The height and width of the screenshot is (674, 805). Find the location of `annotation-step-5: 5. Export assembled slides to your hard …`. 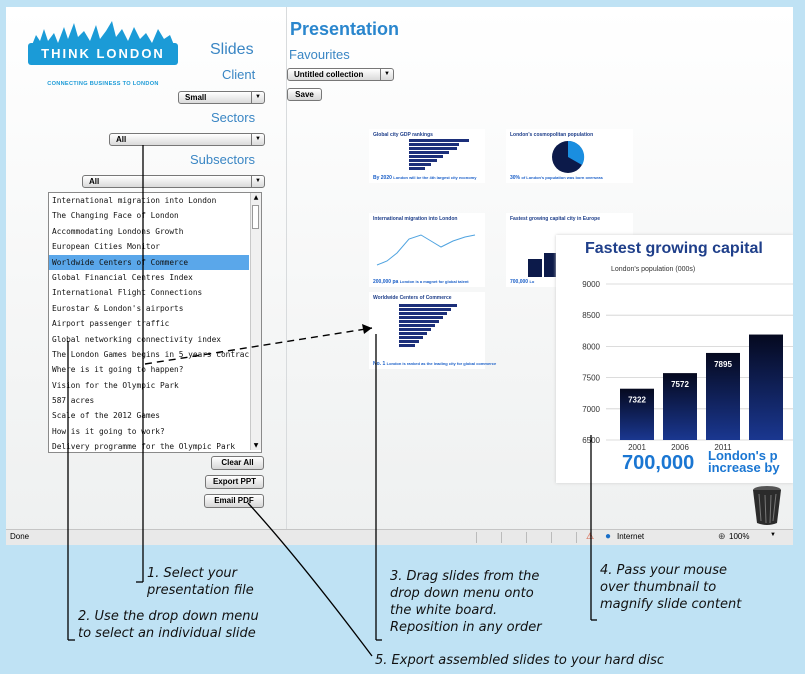

annotation-step-5: 5. Export assembled slides to your hard … is located at coordinates (520, 660).